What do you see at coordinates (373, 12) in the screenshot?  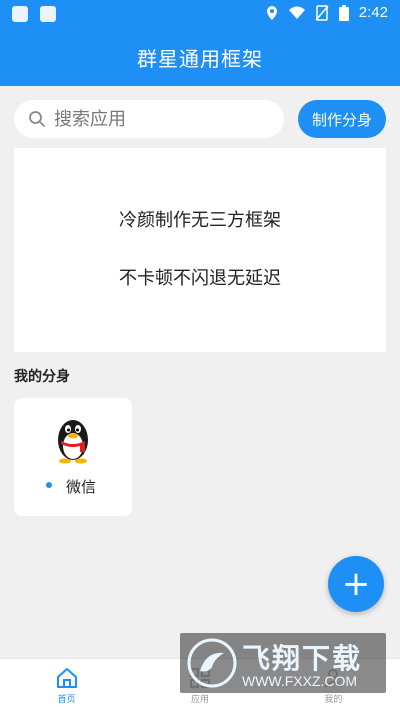 I see `status-time: 2:42` at bounding box center [373, 12].